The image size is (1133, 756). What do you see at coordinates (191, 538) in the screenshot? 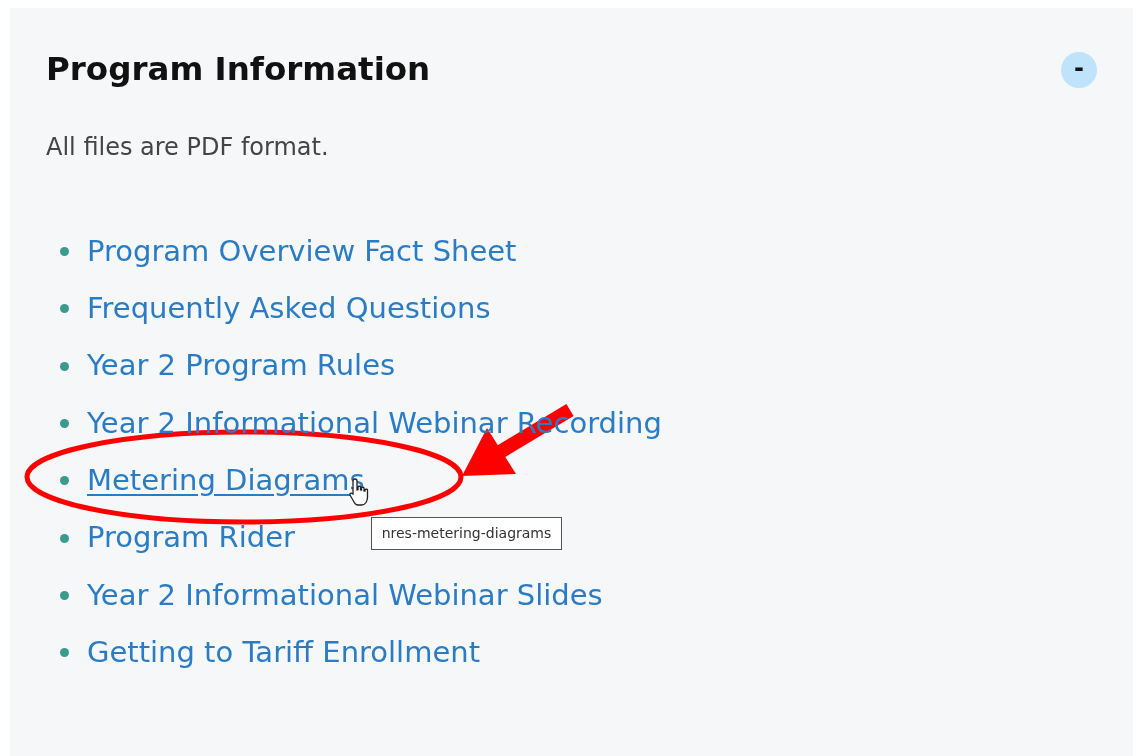
I see `document-link: Program Rider` at bounding box center [191, 538].